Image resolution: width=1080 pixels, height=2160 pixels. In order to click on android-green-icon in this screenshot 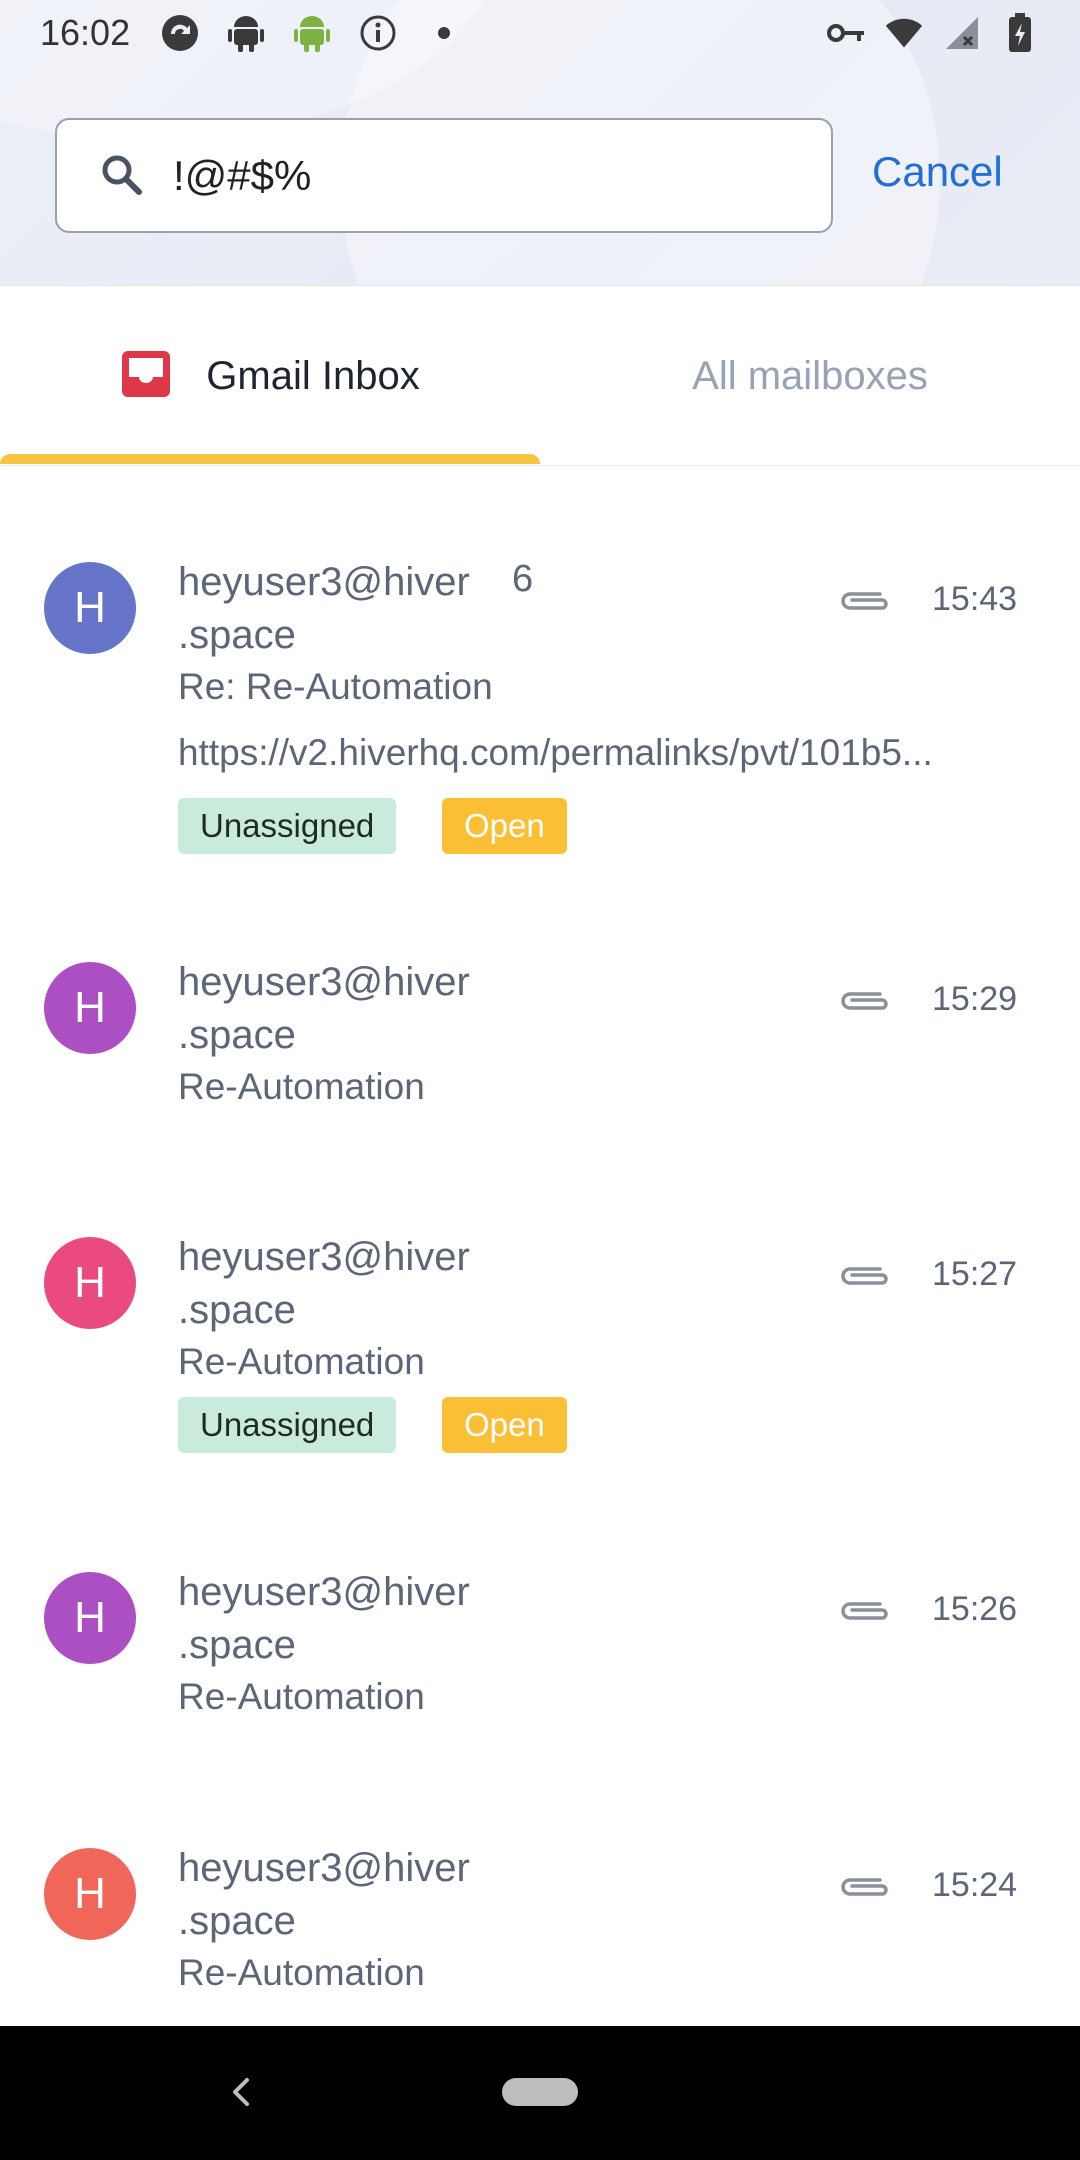, I will do `click(312, 33)`.